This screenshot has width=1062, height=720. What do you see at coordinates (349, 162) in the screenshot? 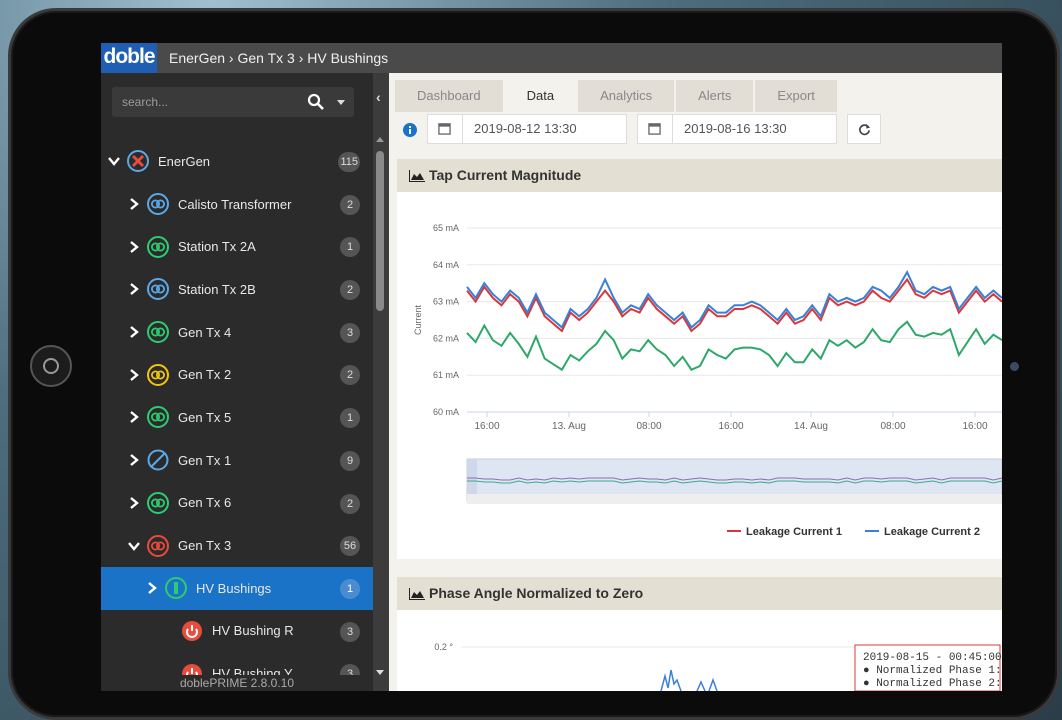
I see `count-badge: 115` at bounding box center [349, 162].